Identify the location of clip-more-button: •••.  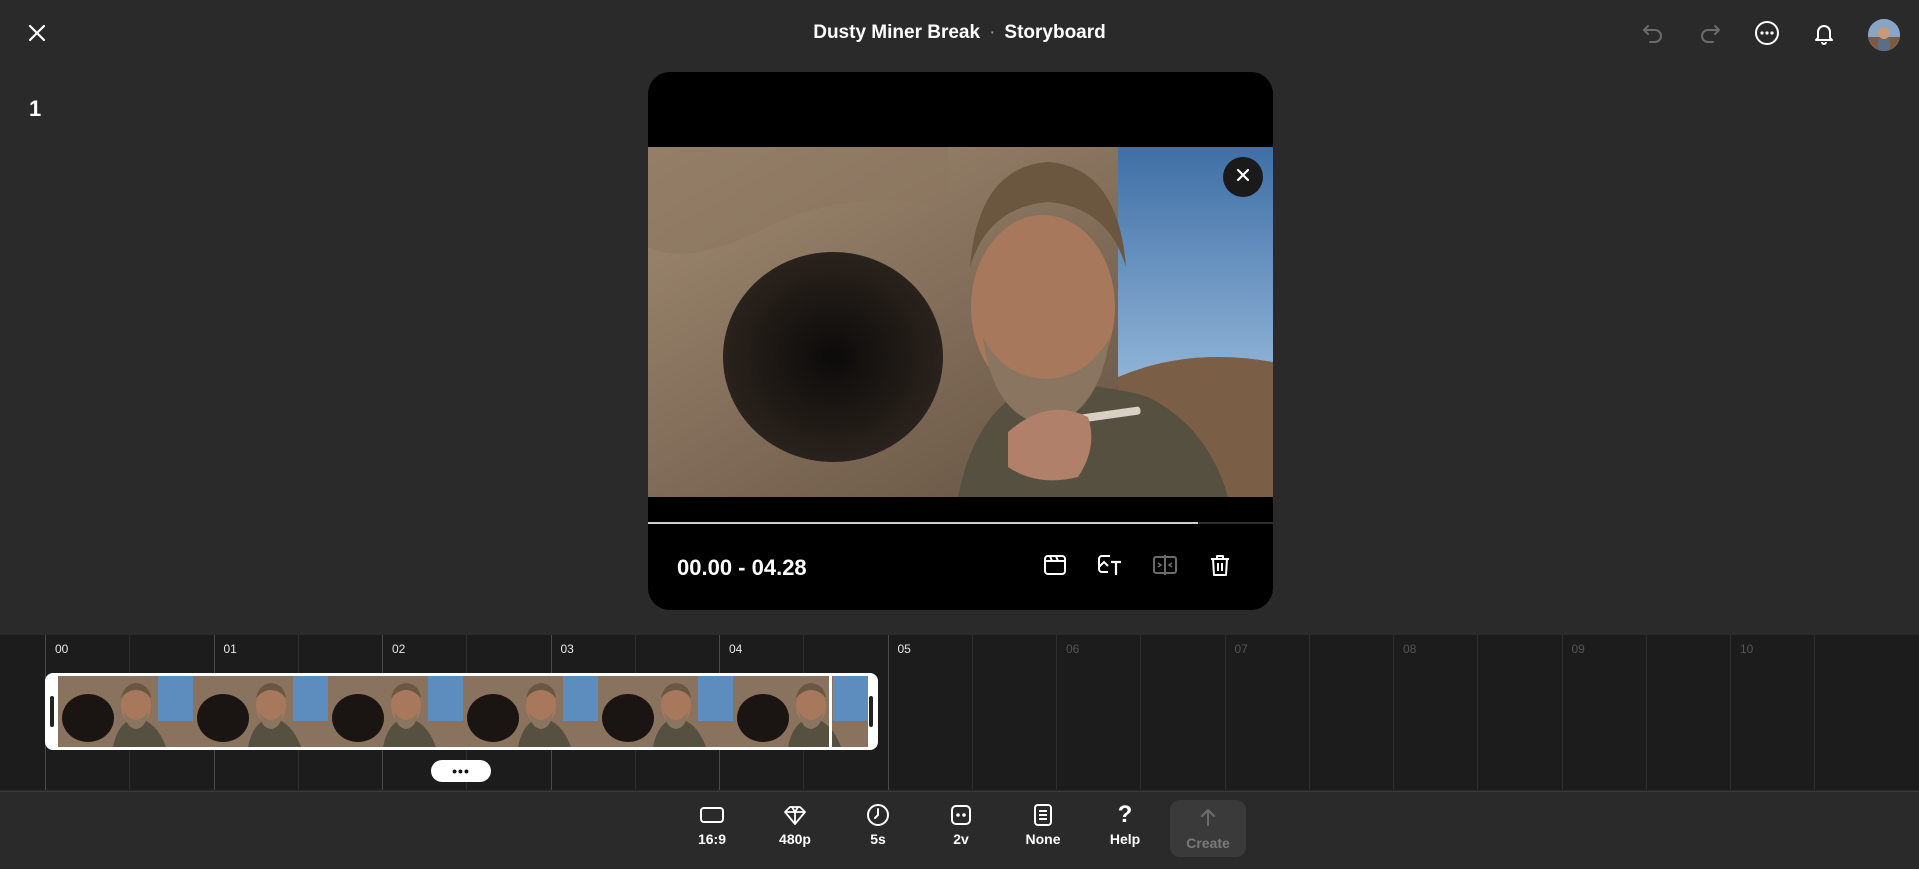
(461, 771).